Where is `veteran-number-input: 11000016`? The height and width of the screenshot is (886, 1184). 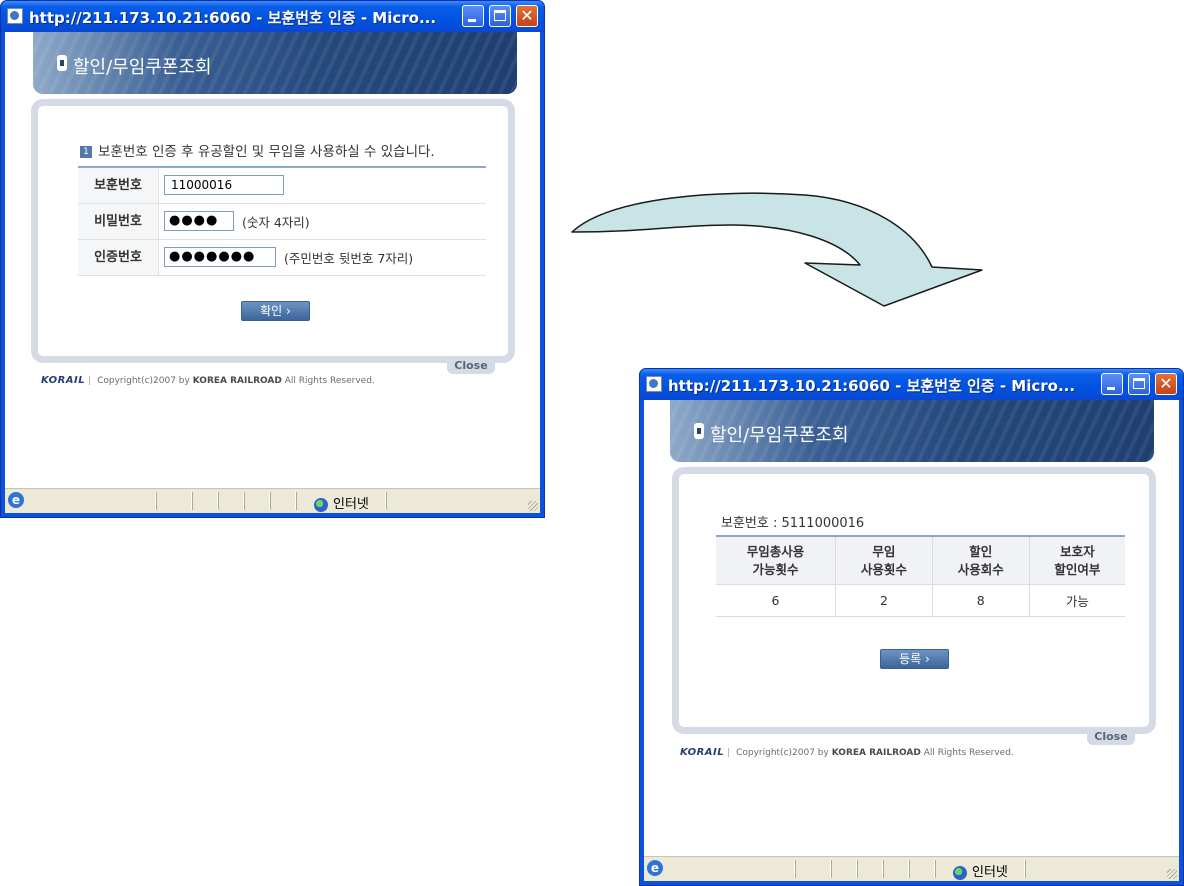 veteran-number-input: 11000016 is located at coordinates (224, 185).